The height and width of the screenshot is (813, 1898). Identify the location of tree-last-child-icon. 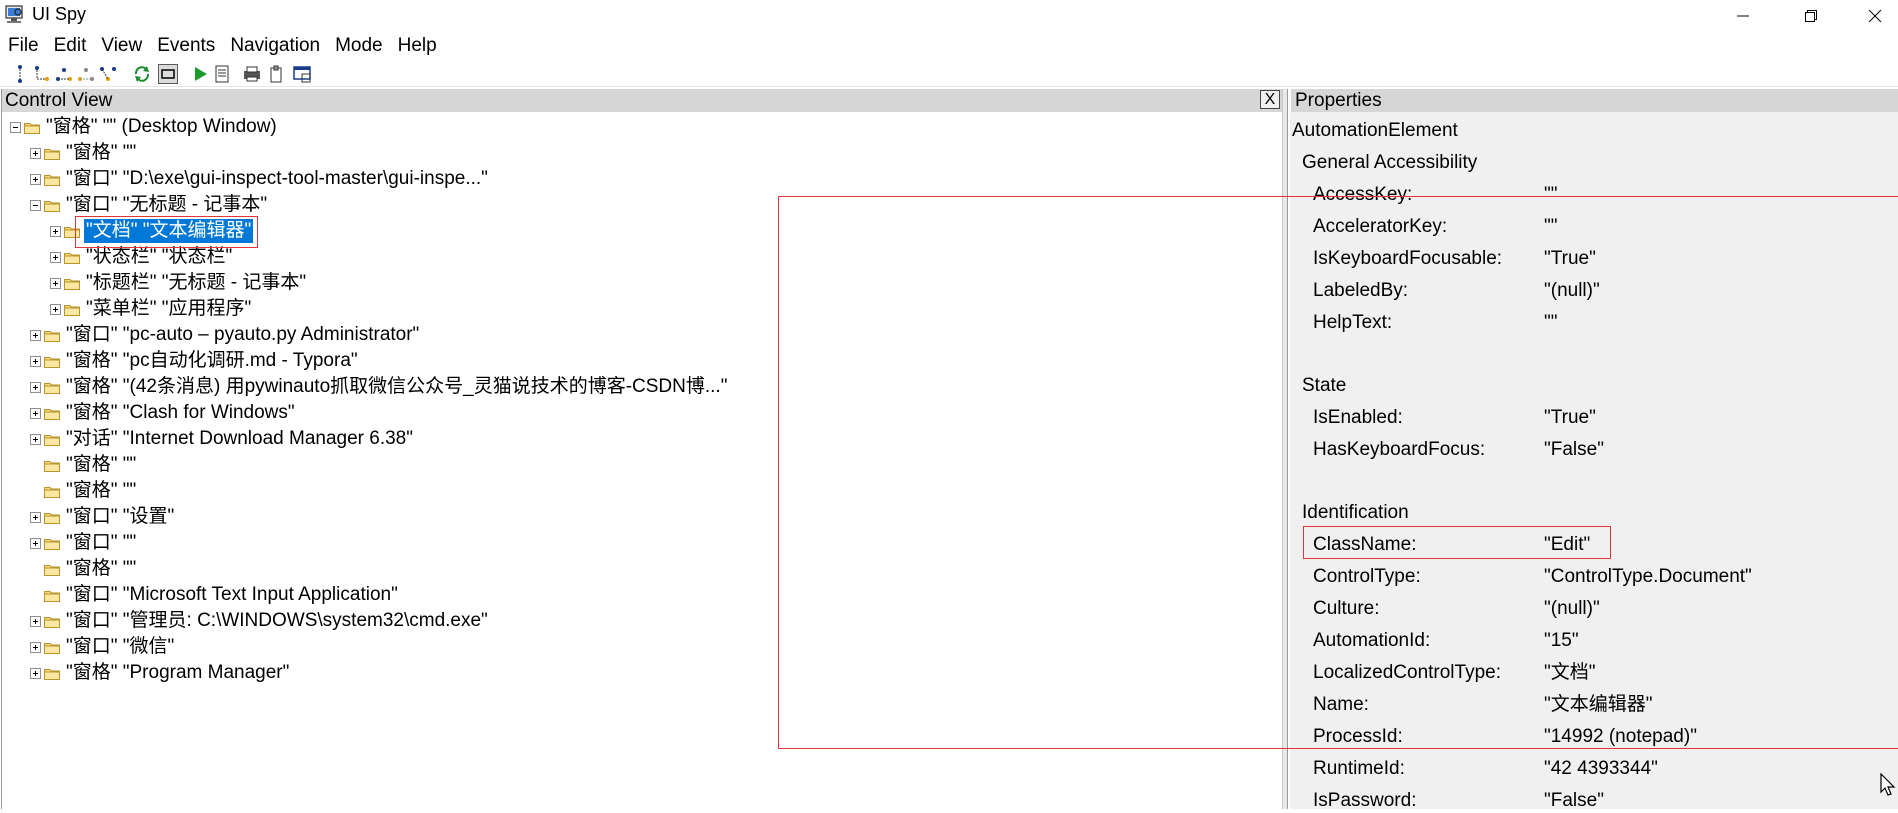
(108, 74).